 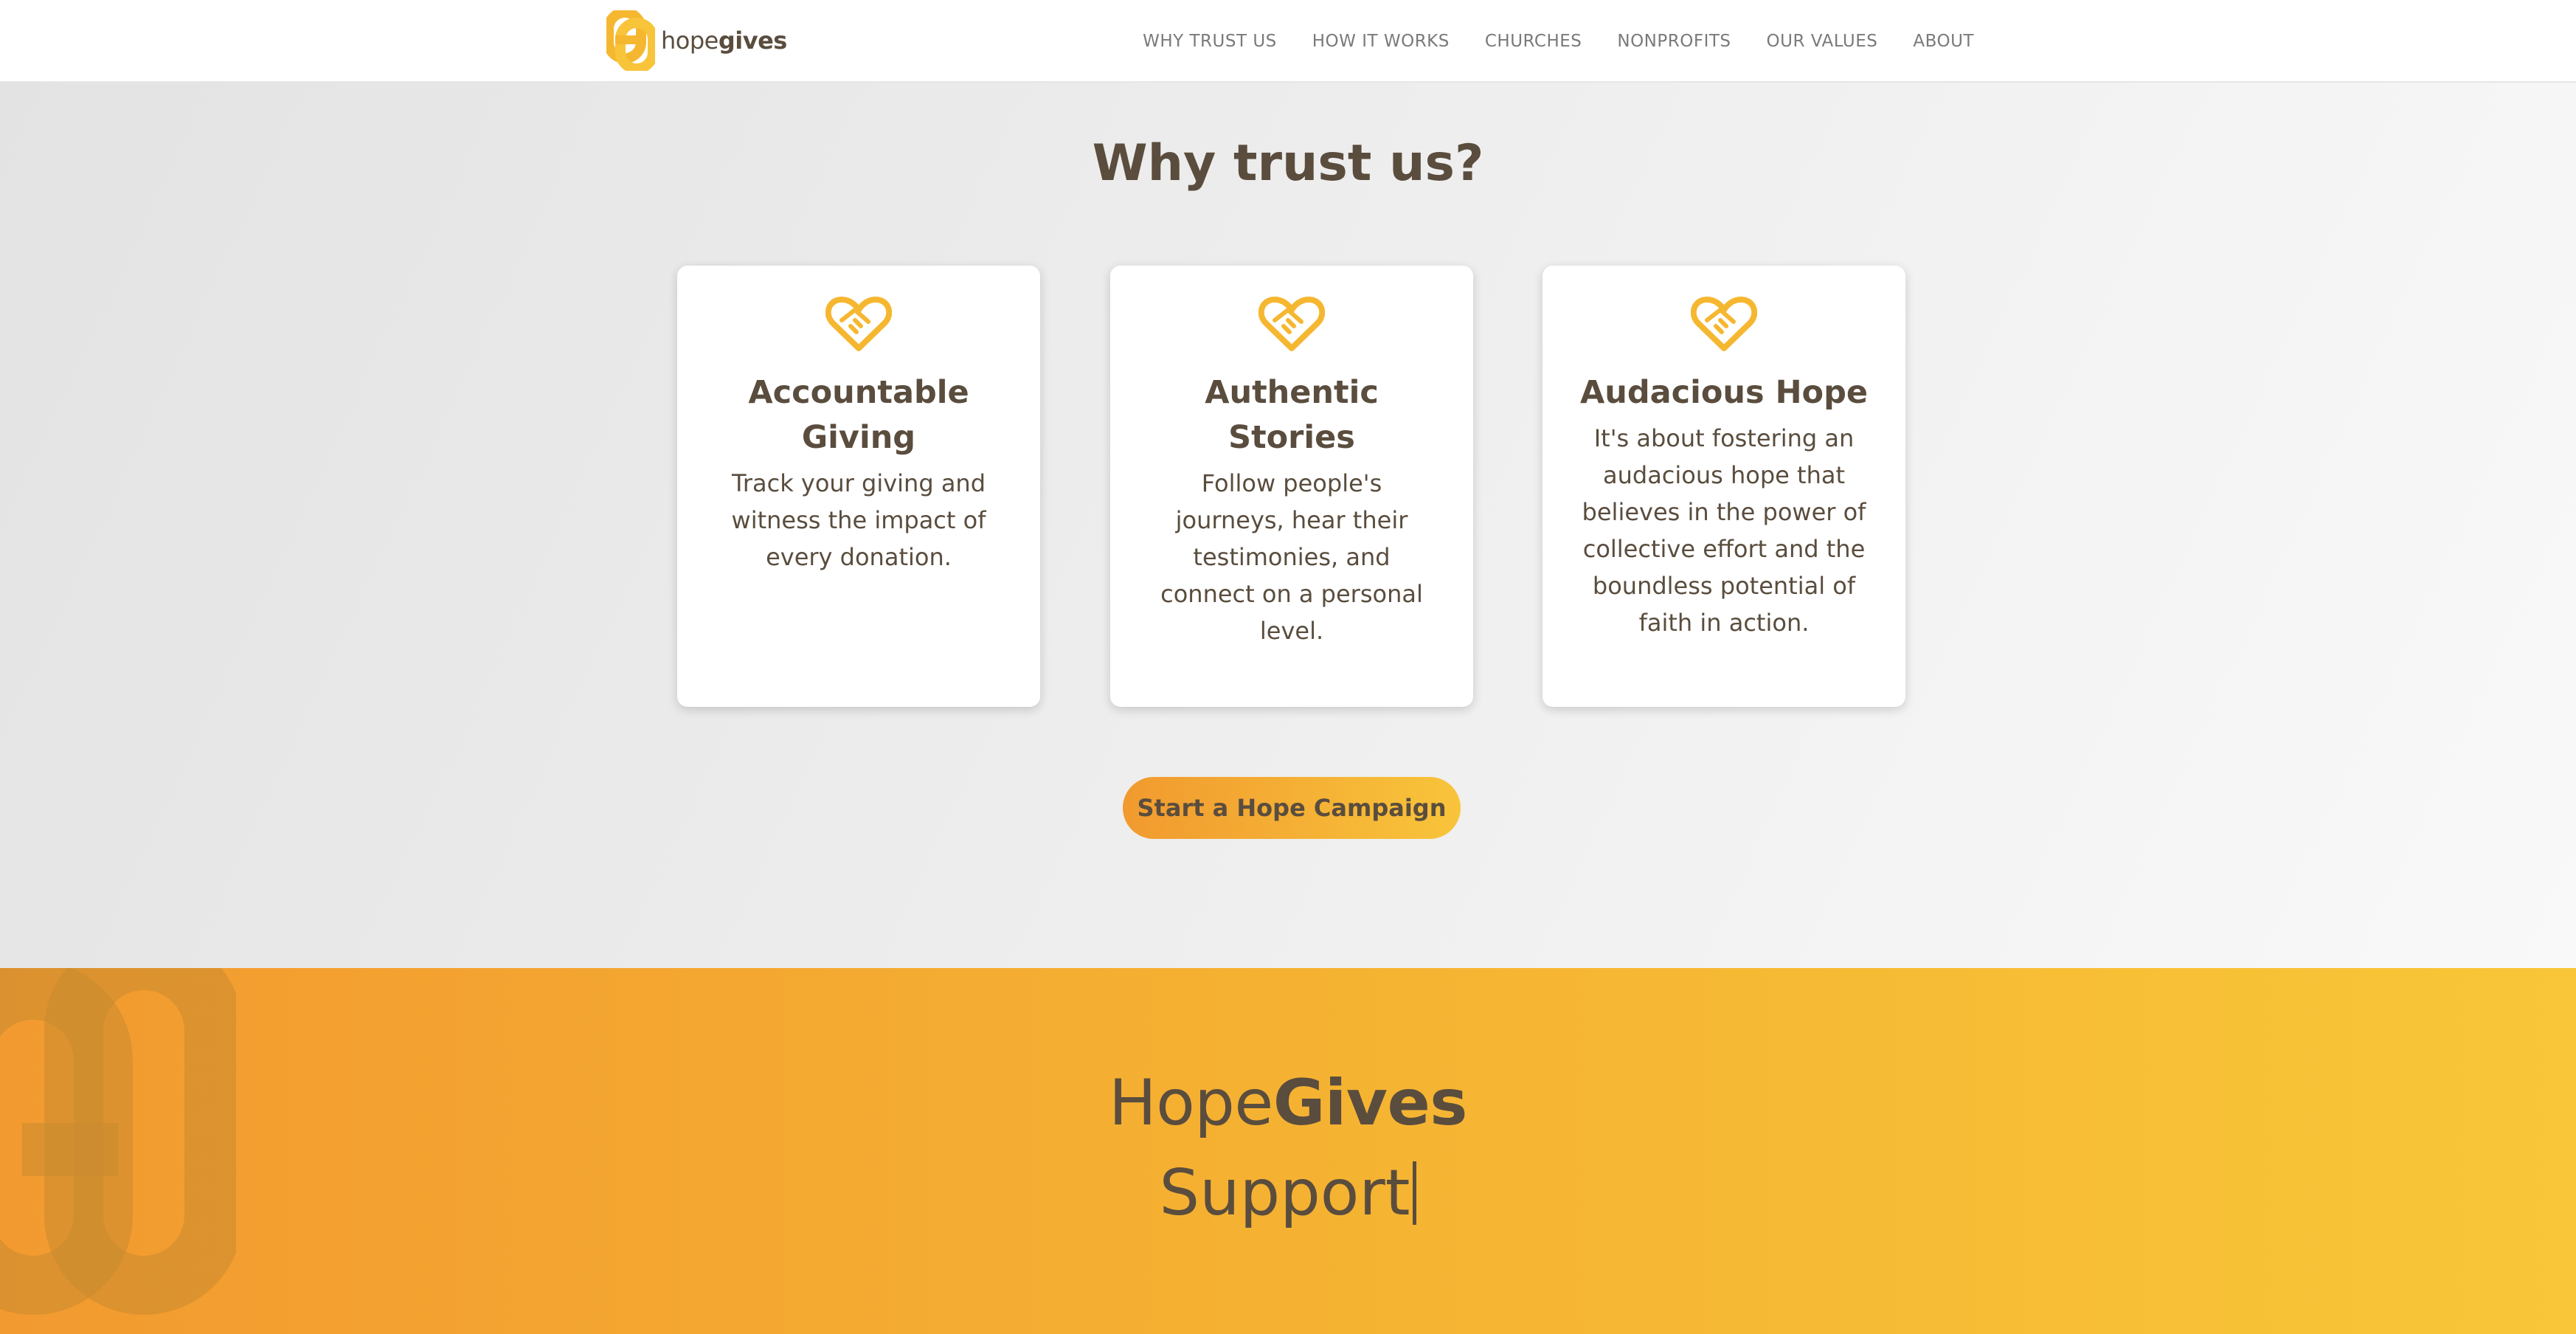 I want to click on band-typed-subtitle: Support, so click(x=1288, y=1193).